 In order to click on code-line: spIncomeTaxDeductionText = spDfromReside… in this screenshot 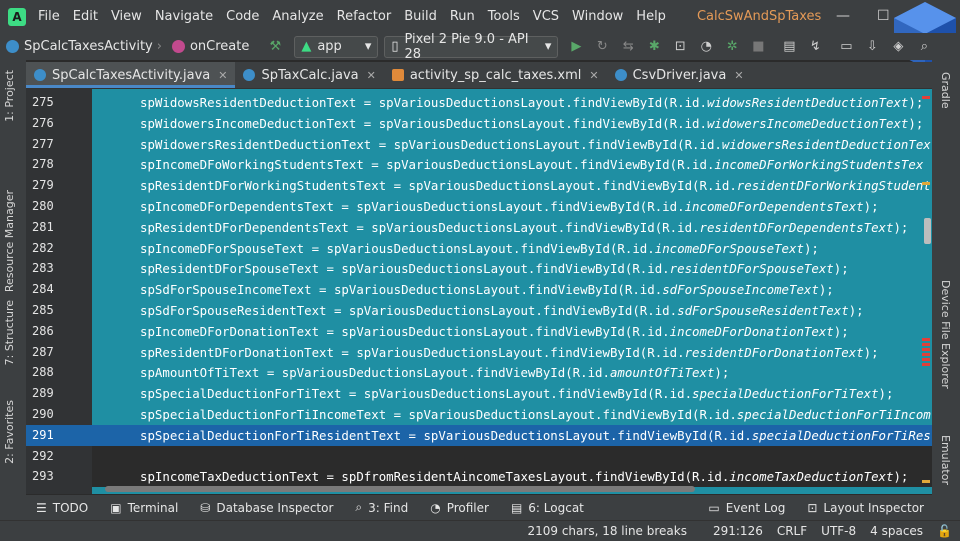, I will do `click(512, 477)`.